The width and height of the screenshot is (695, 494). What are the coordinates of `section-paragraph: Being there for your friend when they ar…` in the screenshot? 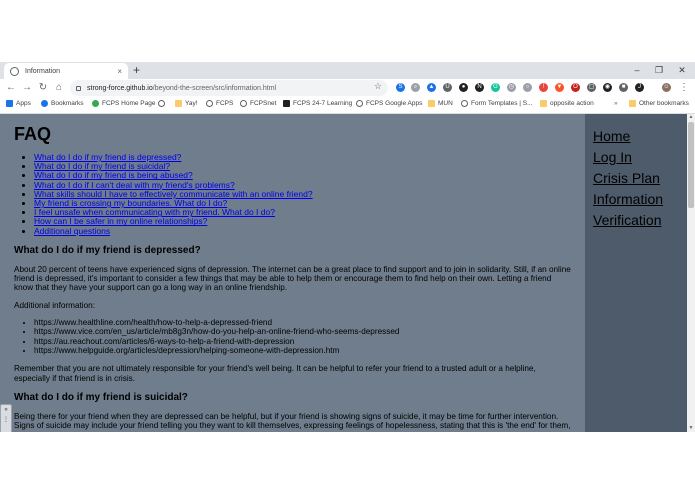 It's located at (292, 421).